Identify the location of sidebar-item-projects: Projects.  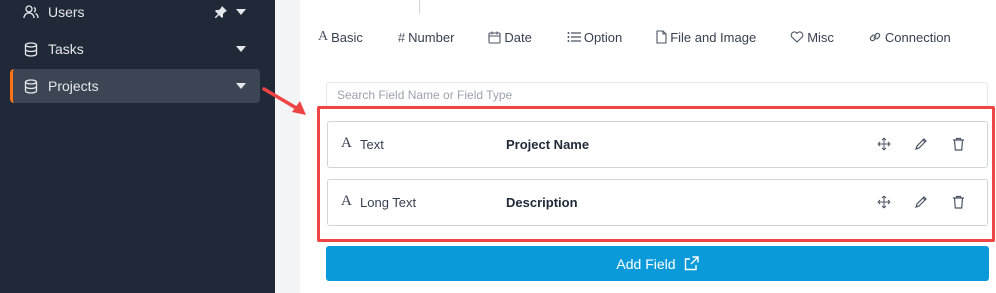
(135, 86).